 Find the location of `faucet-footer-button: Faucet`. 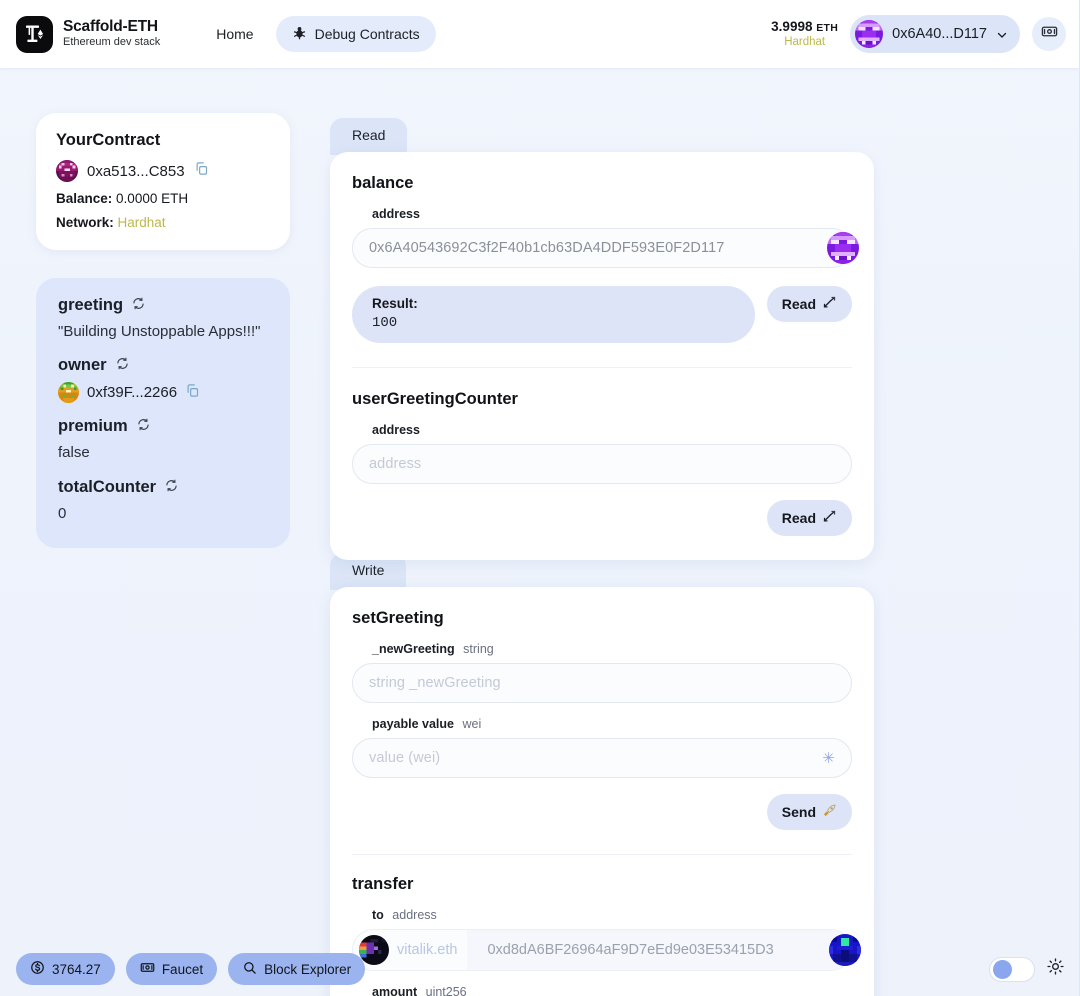

faucet-footer-button: Faucet is located at coordinates (171, 969).